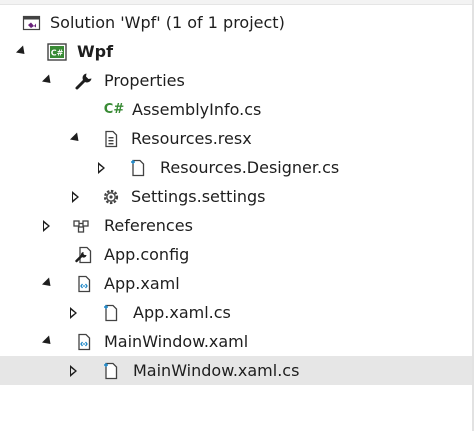 The height and width of the screenshot is (431, 474). What do you see at coordinates (82, 226) in the screenshot?
I see `references-icon` at bounding box center [82, 226].